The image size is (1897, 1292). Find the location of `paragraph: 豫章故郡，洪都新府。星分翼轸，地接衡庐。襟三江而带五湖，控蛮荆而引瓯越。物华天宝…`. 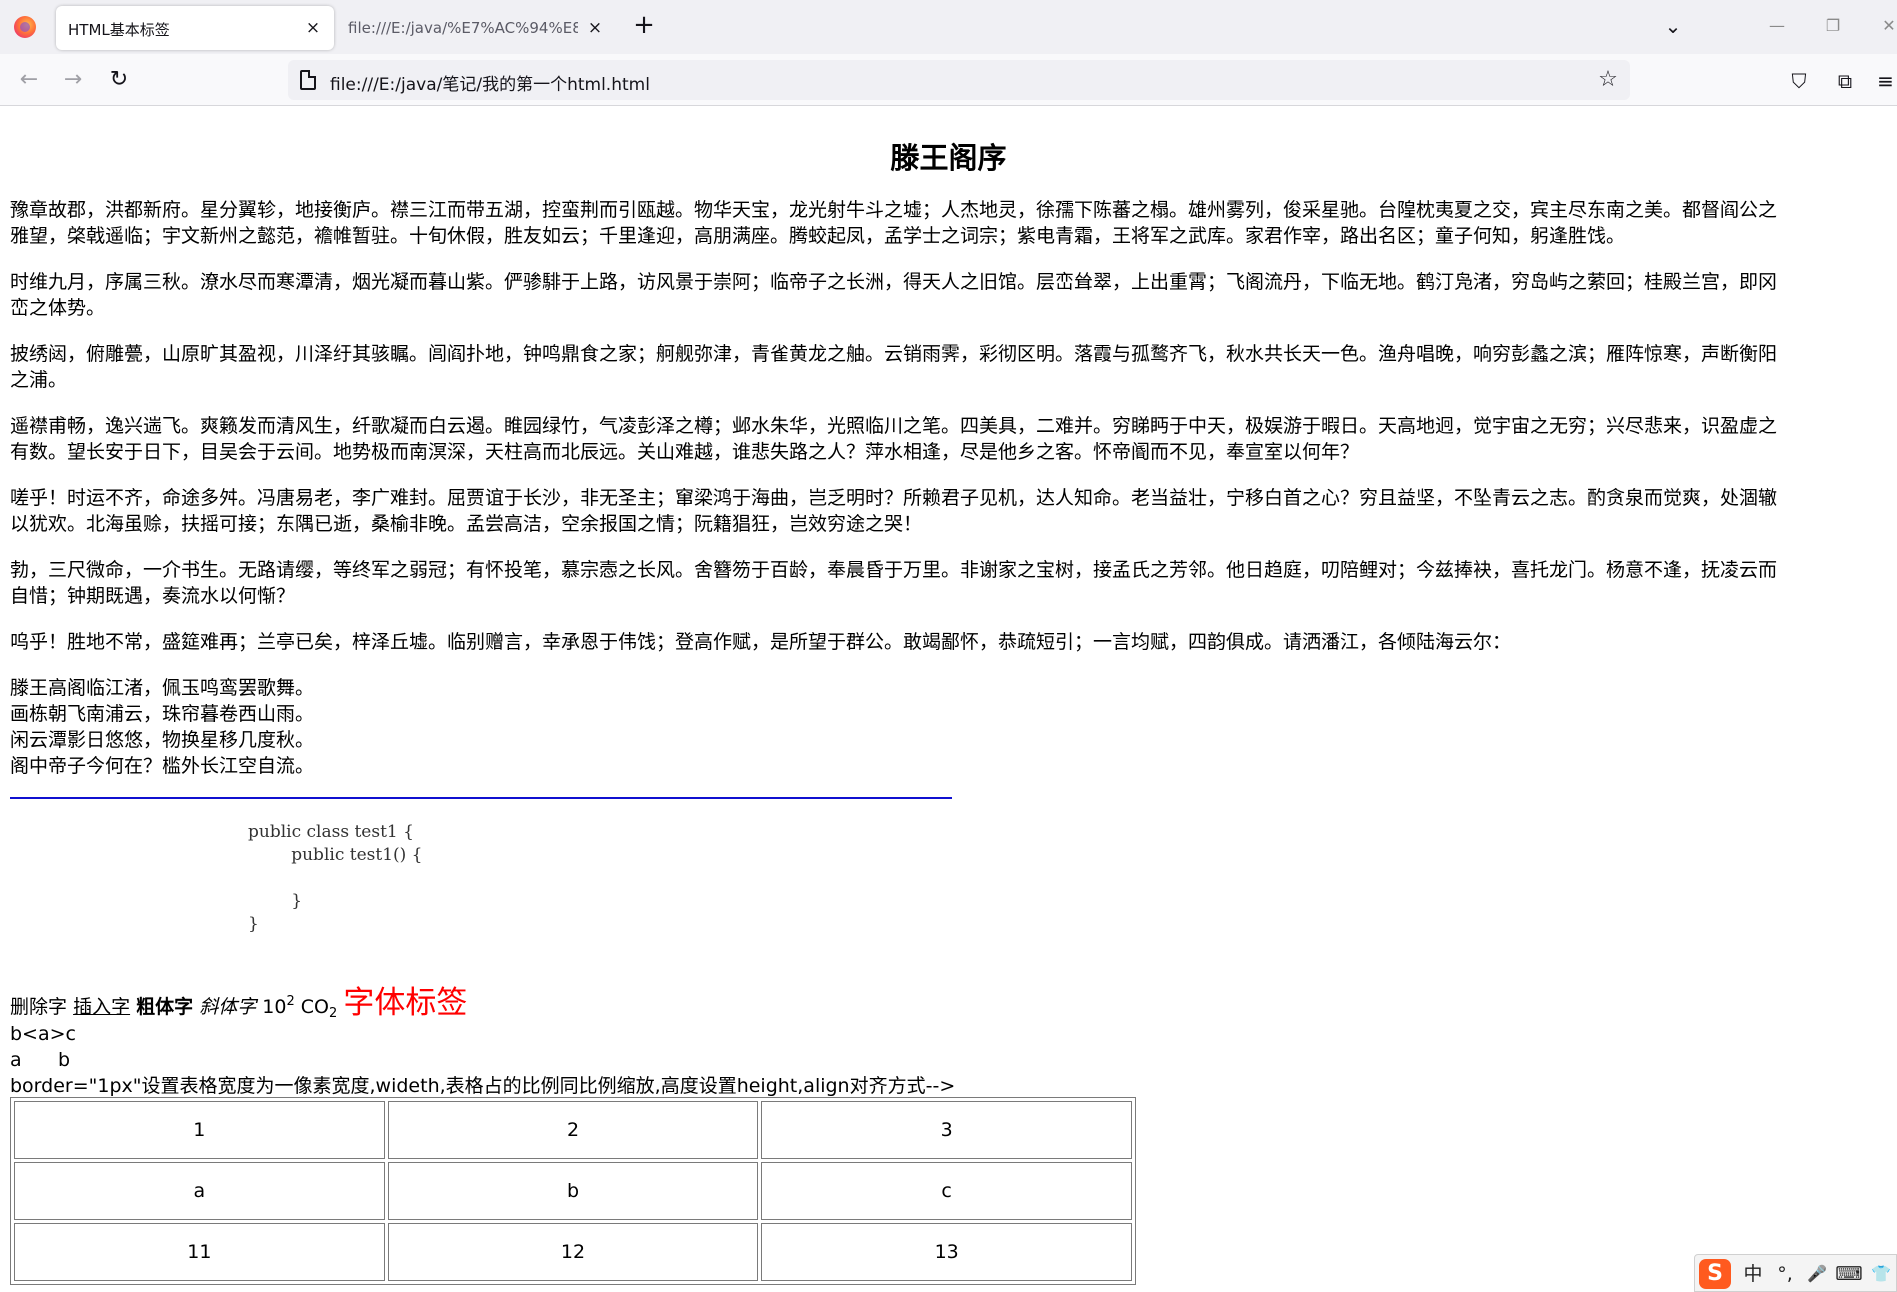

paragraph: 豫章故郡，洪都新府。星分翼轸，地接衡庐。襟三江而带五湖，控蛮荆而引瓯越。物华天宝… is located at coordinates (940, 223).